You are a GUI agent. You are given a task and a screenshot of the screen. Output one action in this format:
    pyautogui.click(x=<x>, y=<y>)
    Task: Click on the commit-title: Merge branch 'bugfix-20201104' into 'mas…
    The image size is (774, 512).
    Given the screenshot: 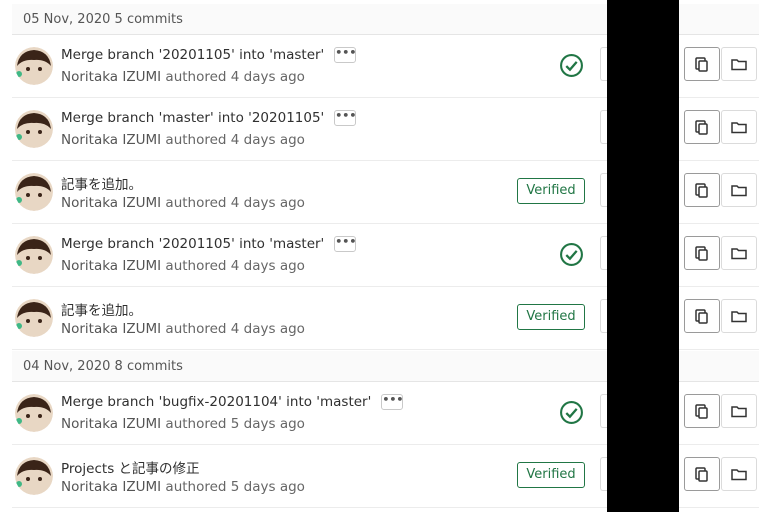 What is the action you would take?
    pyautogui.click(x=216, y=402)
    